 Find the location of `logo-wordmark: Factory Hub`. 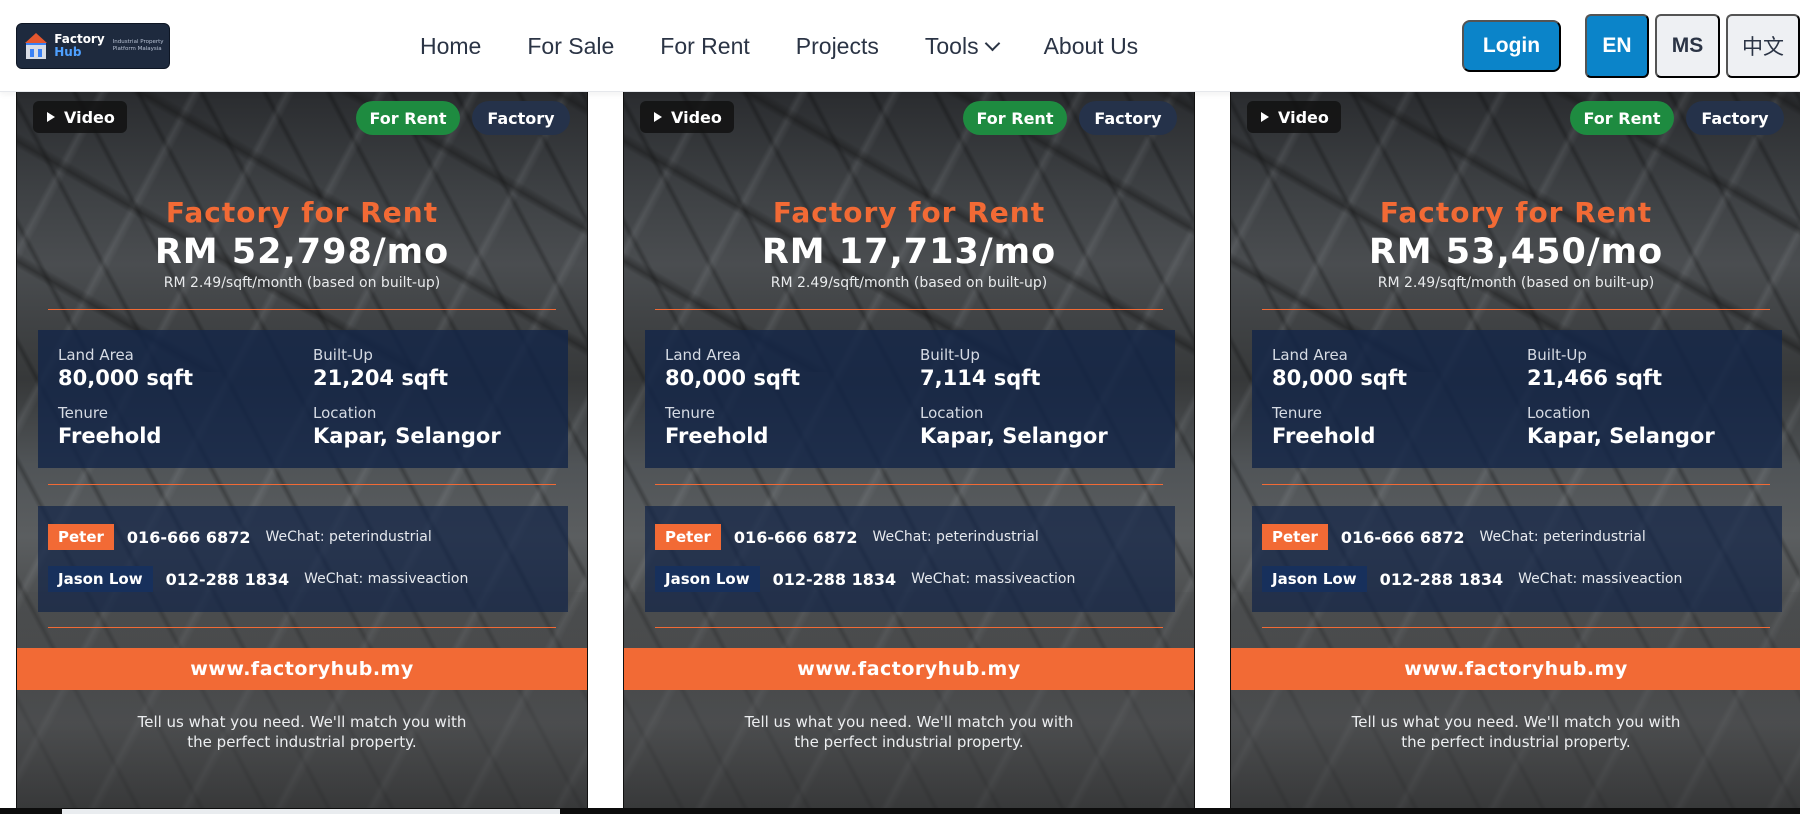

logo-wordmark: Factory Hub is located at coordinates (79, 46).